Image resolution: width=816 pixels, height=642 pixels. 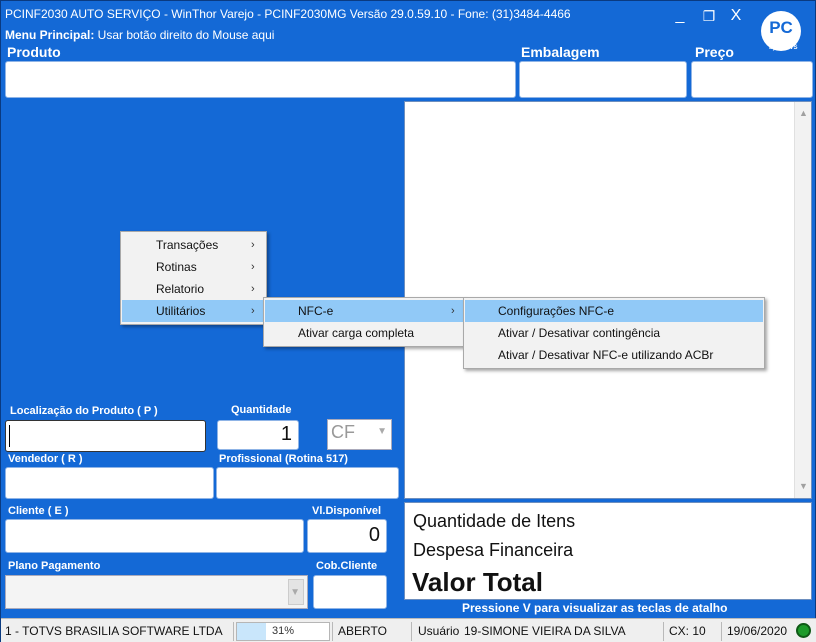 I want to click on scroll-up-icon: ▲, so click(x=803, y=113).